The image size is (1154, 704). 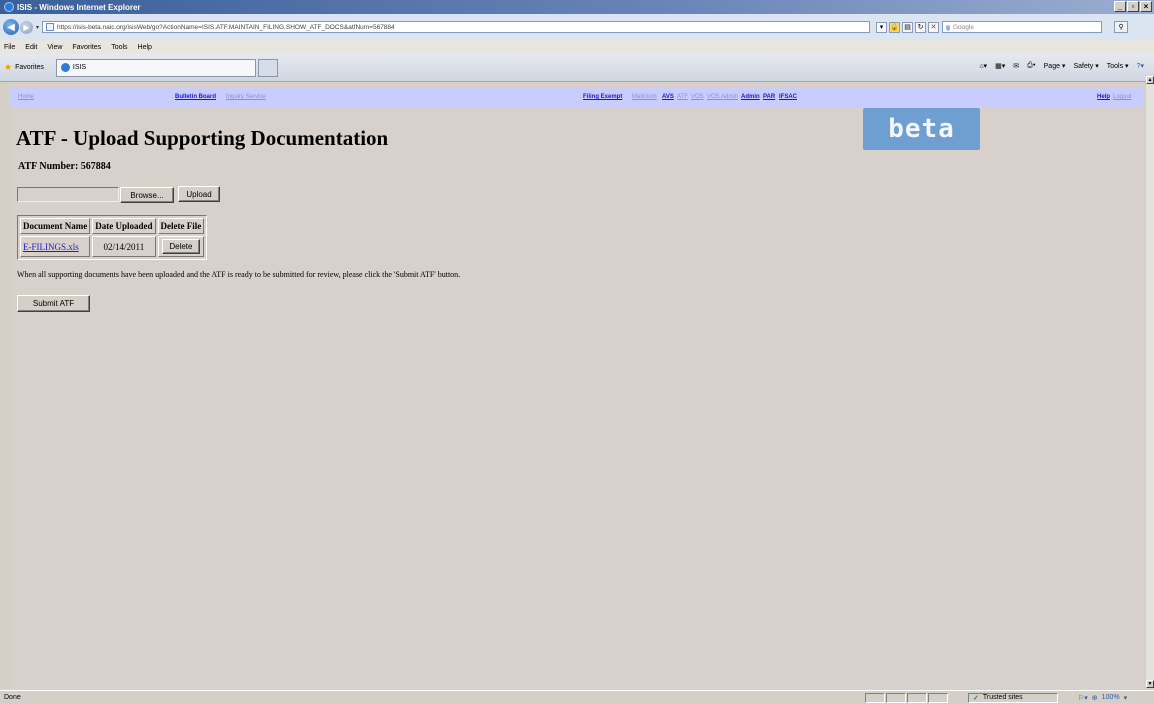 What do you see at coordinates (54, 47) in the screenshot?
I see `menu-view: View` at bounding box center [54, 47].